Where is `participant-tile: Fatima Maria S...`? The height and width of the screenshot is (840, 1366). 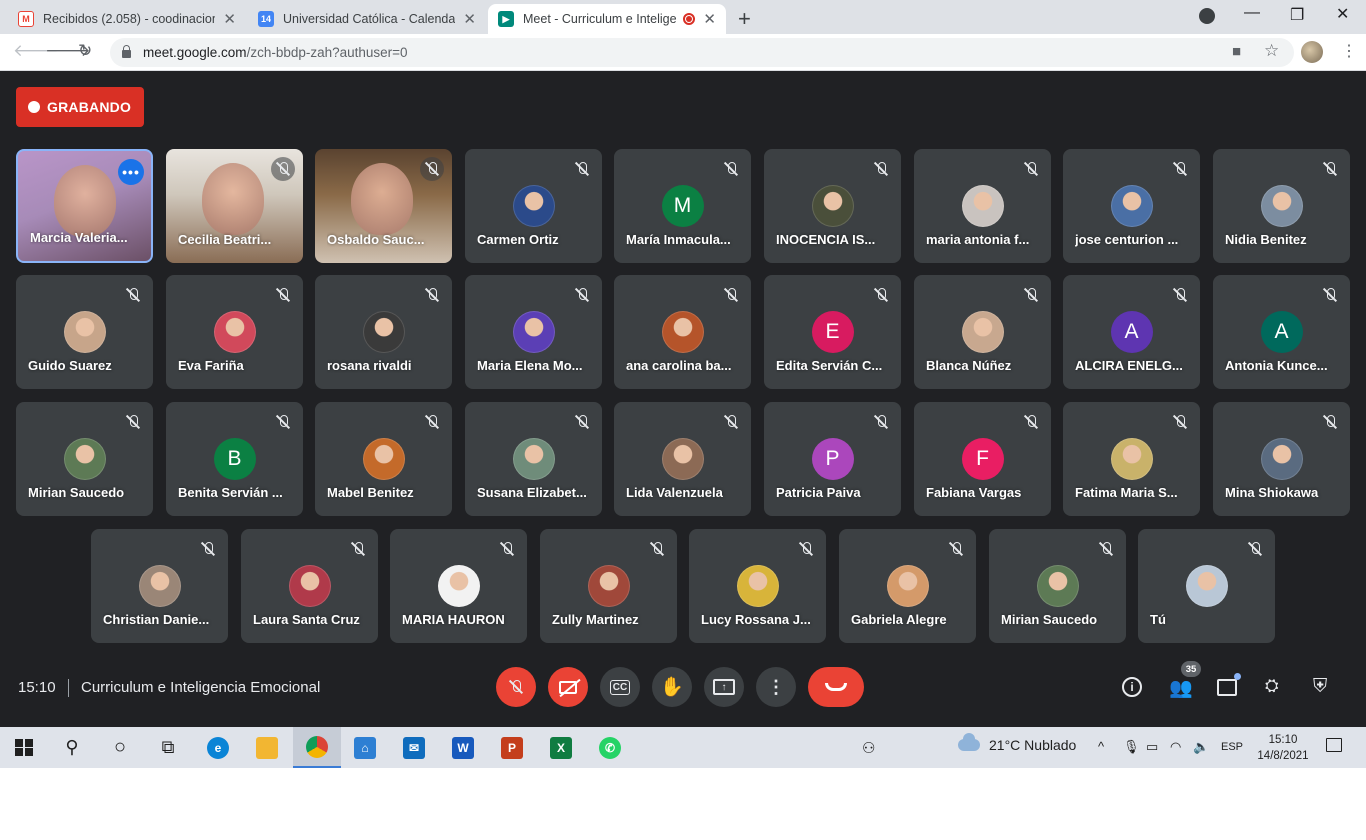 participant-tile: Fatima Maria S... is located at coordinates (1131, 459).